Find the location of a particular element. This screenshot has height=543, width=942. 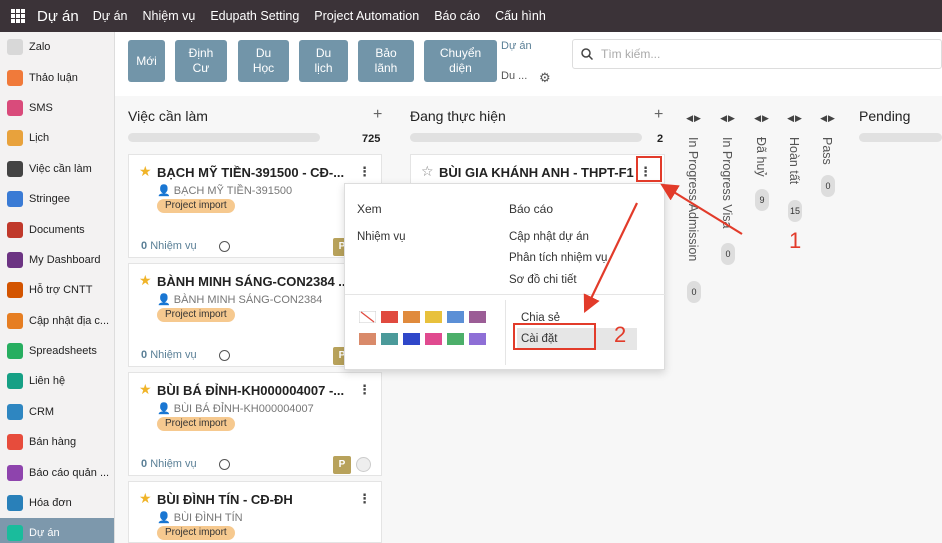

annotation-arrows is located at coordinates (663, 248).